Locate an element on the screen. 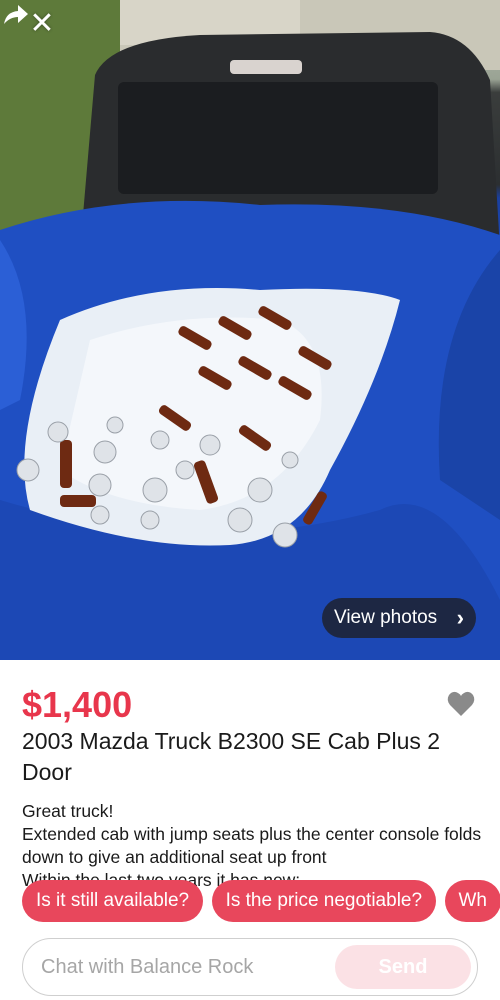  close-icon: ✕ is located at coordinates (42, 24).